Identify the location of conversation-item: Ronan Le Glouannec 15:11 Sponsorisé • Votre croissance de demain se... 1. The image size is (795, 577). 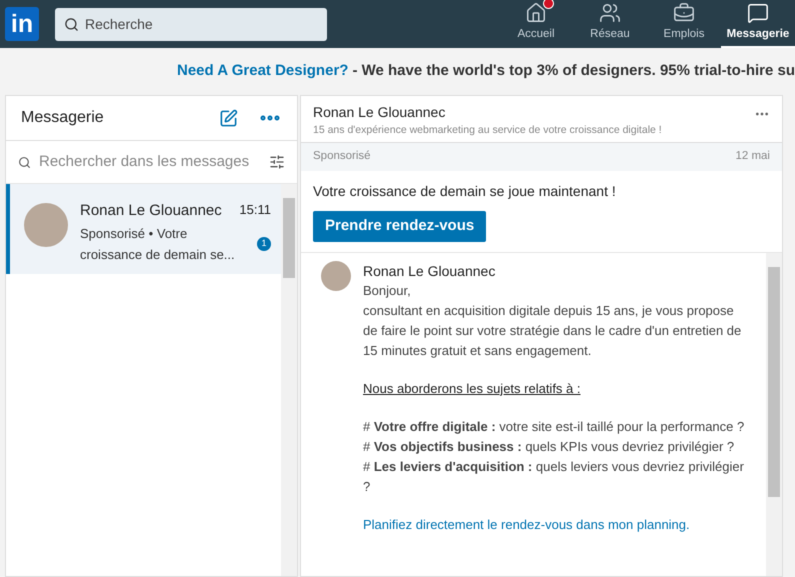
(143, 229).